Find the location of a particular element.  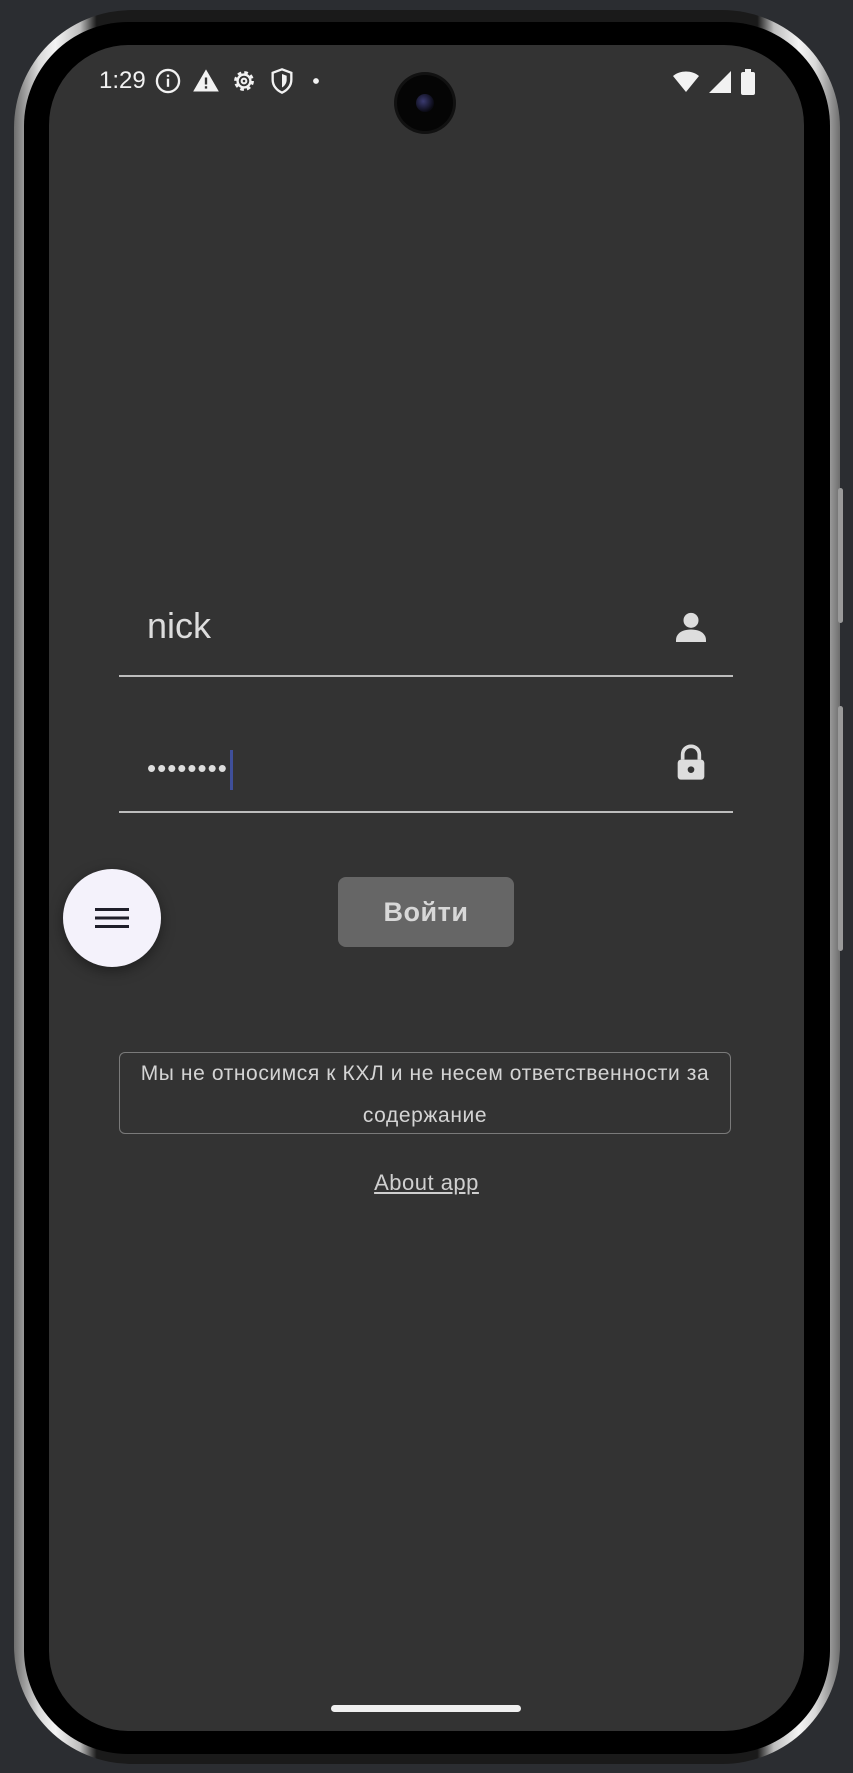

login-button: Войти is located at coordinates (426, 912).